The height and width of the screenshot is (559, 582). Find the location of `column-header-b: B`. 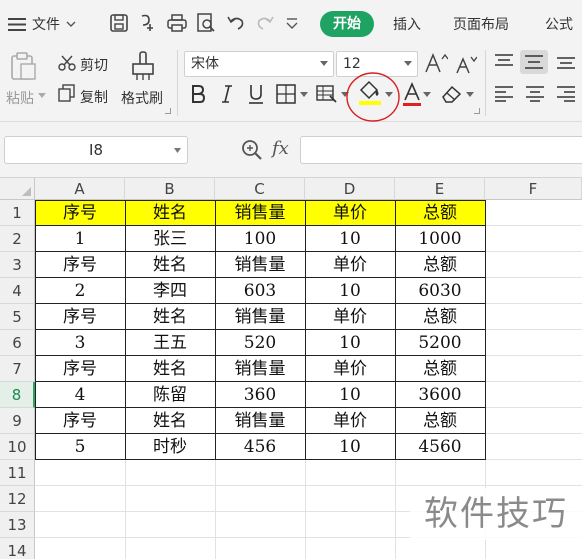

column-header-b: B is located at coordinates (170, 189).